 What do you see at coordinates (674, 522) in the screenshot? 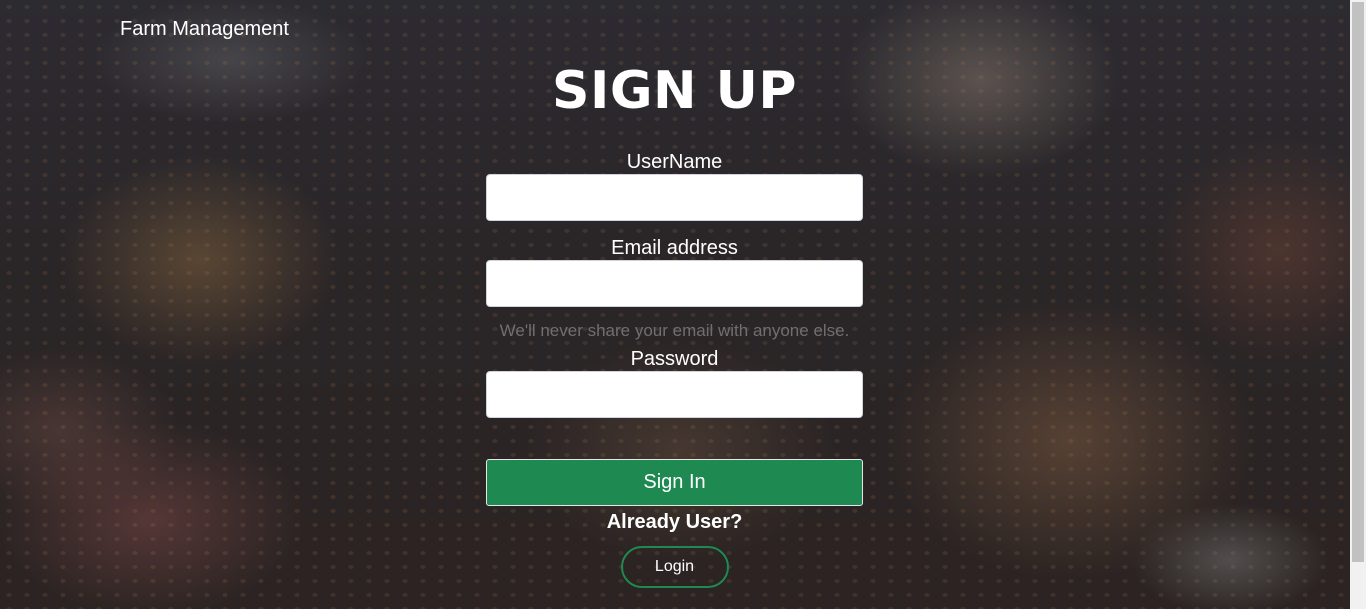
I see `already-user-text: Already User?` at bounding box center [674, 522].